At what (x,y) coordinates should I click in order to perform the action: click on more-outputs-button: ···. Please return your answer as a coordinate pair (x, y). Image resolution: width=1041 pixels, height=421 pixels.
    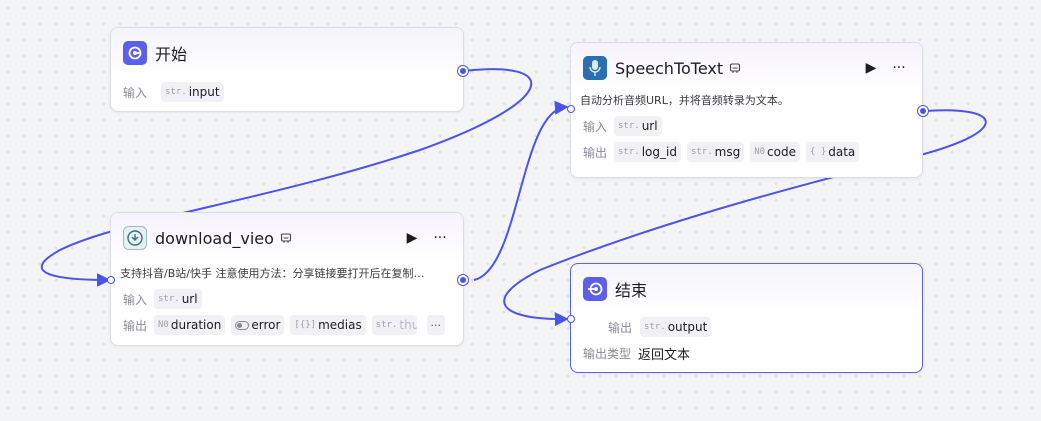
    Looking at the image, I should click on (435, 325).